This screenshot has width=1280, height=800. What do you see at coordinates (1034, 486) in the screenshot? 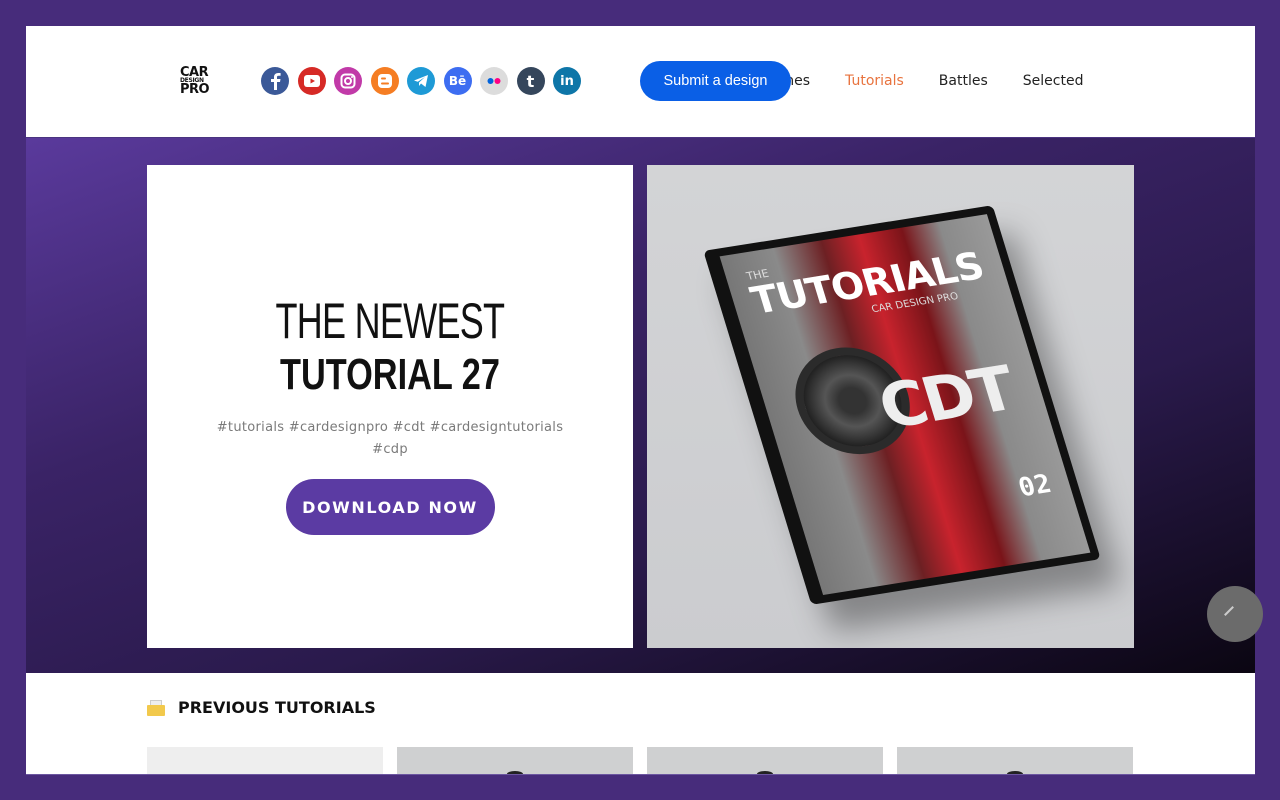
I see `cover-issue-number: 02` at bounding box center [1034, 486].